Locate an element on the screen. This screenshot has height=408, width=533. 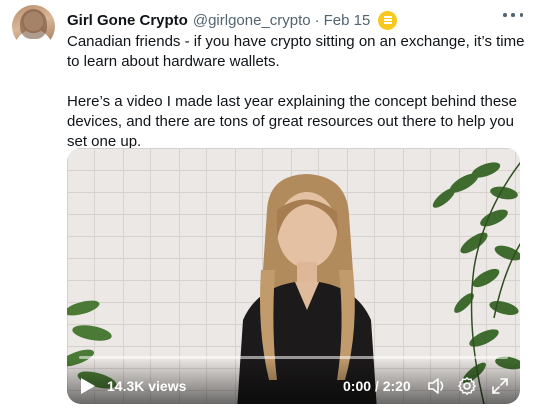
video-time: 0:00 / 2:20 is located at coordinates (377, 386).